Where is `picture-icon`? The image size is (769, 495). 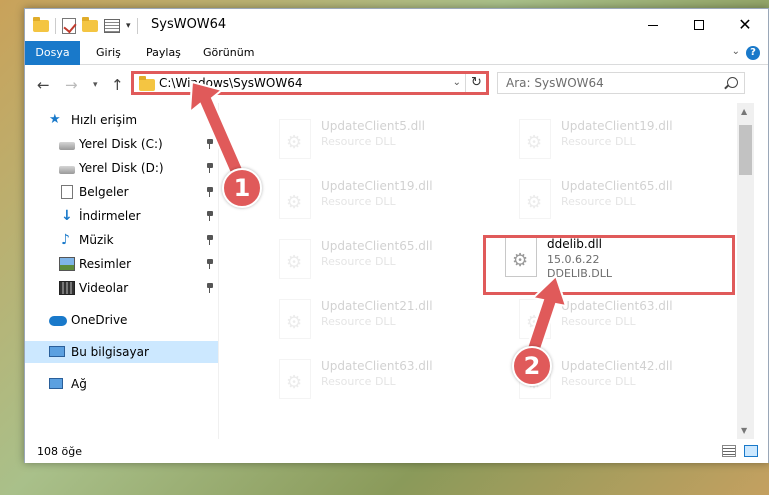
picture-icon is located at coordinates (67, 264).